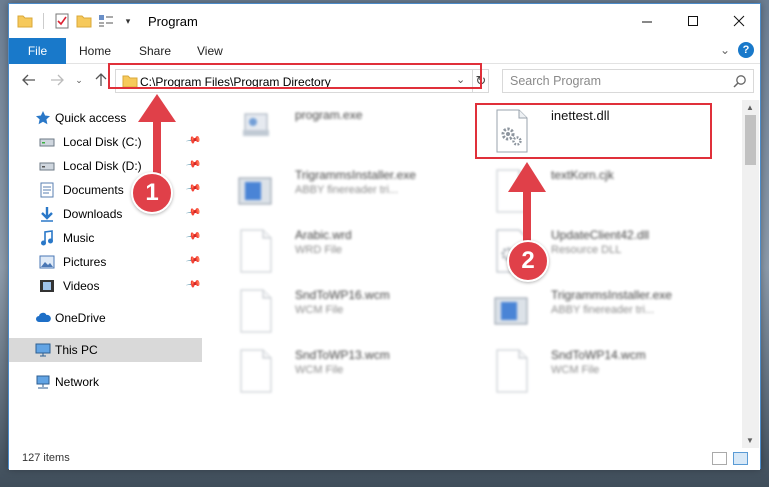 This screenshot has width=769, height=487. I want to click on sidebar-item-label: Downloads, so click(93, 214).